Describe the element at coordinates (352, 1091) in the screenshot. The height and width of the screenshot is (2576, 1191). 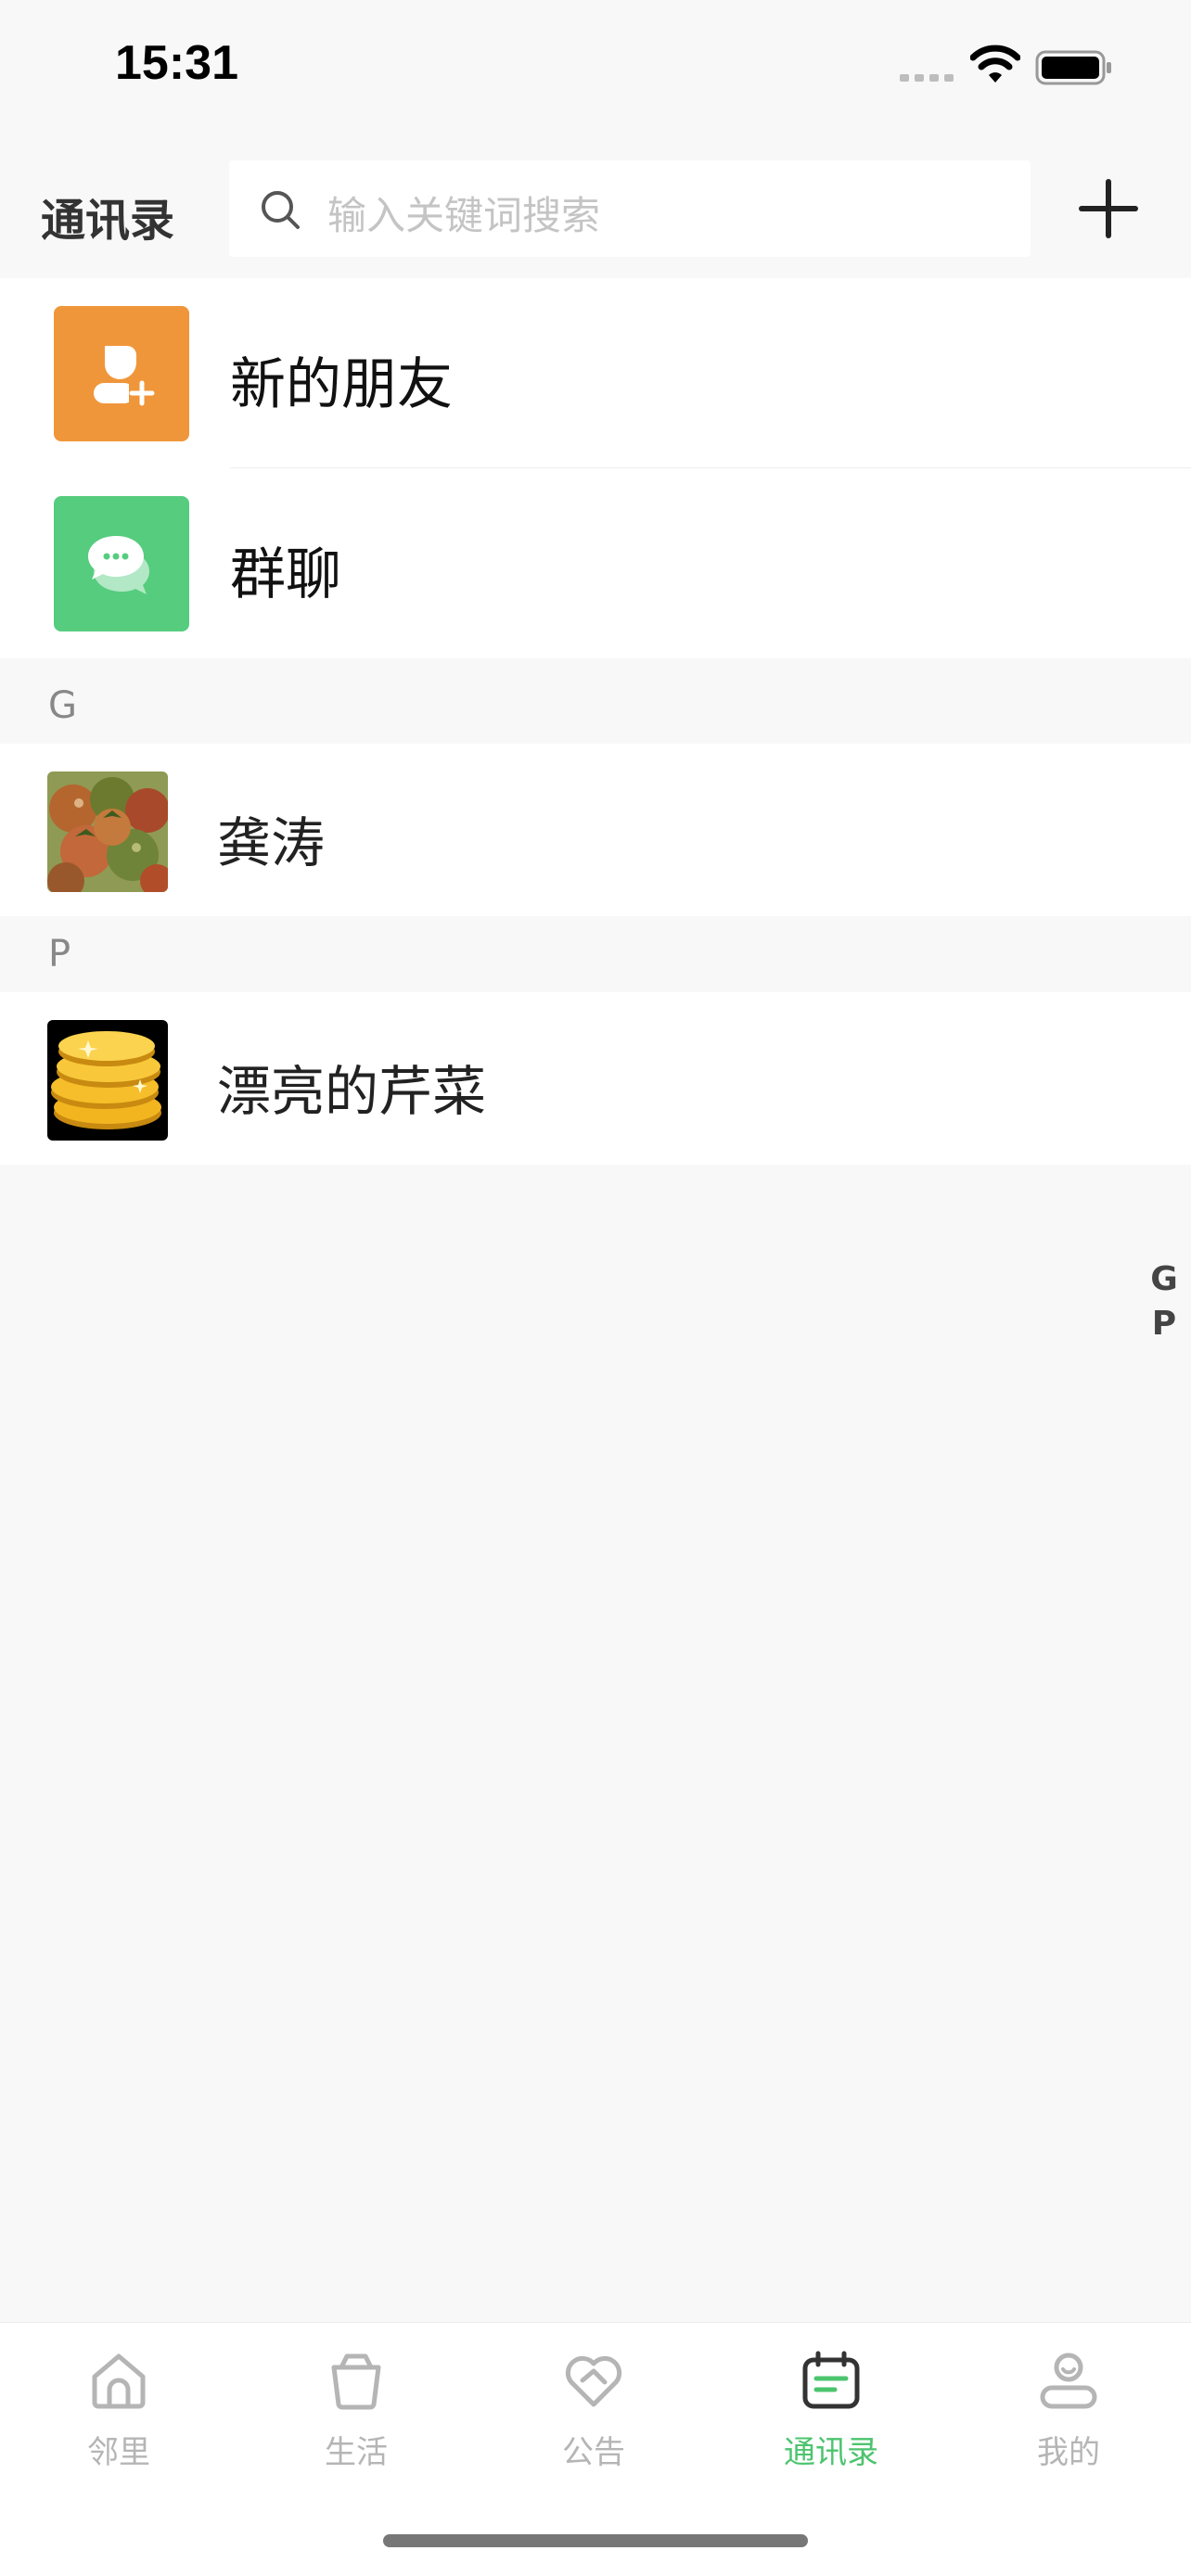
I see `contact-name: 漂亮的芹菜` at that location.